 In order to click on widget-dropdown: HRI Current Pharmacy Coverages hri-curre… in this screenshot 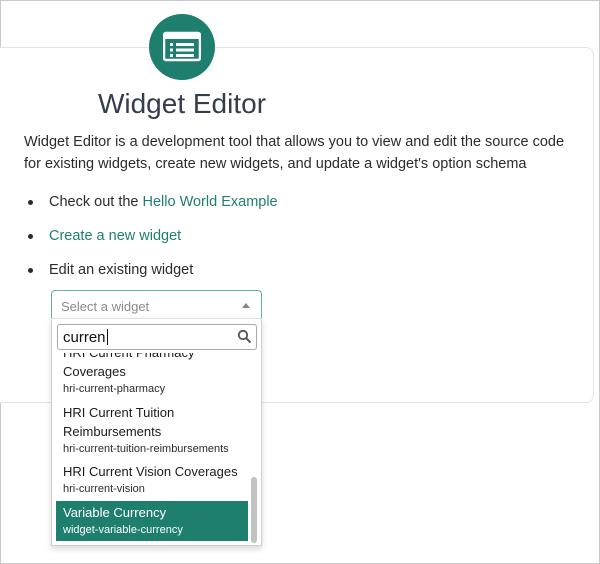, I will do `click(156, 432)`.